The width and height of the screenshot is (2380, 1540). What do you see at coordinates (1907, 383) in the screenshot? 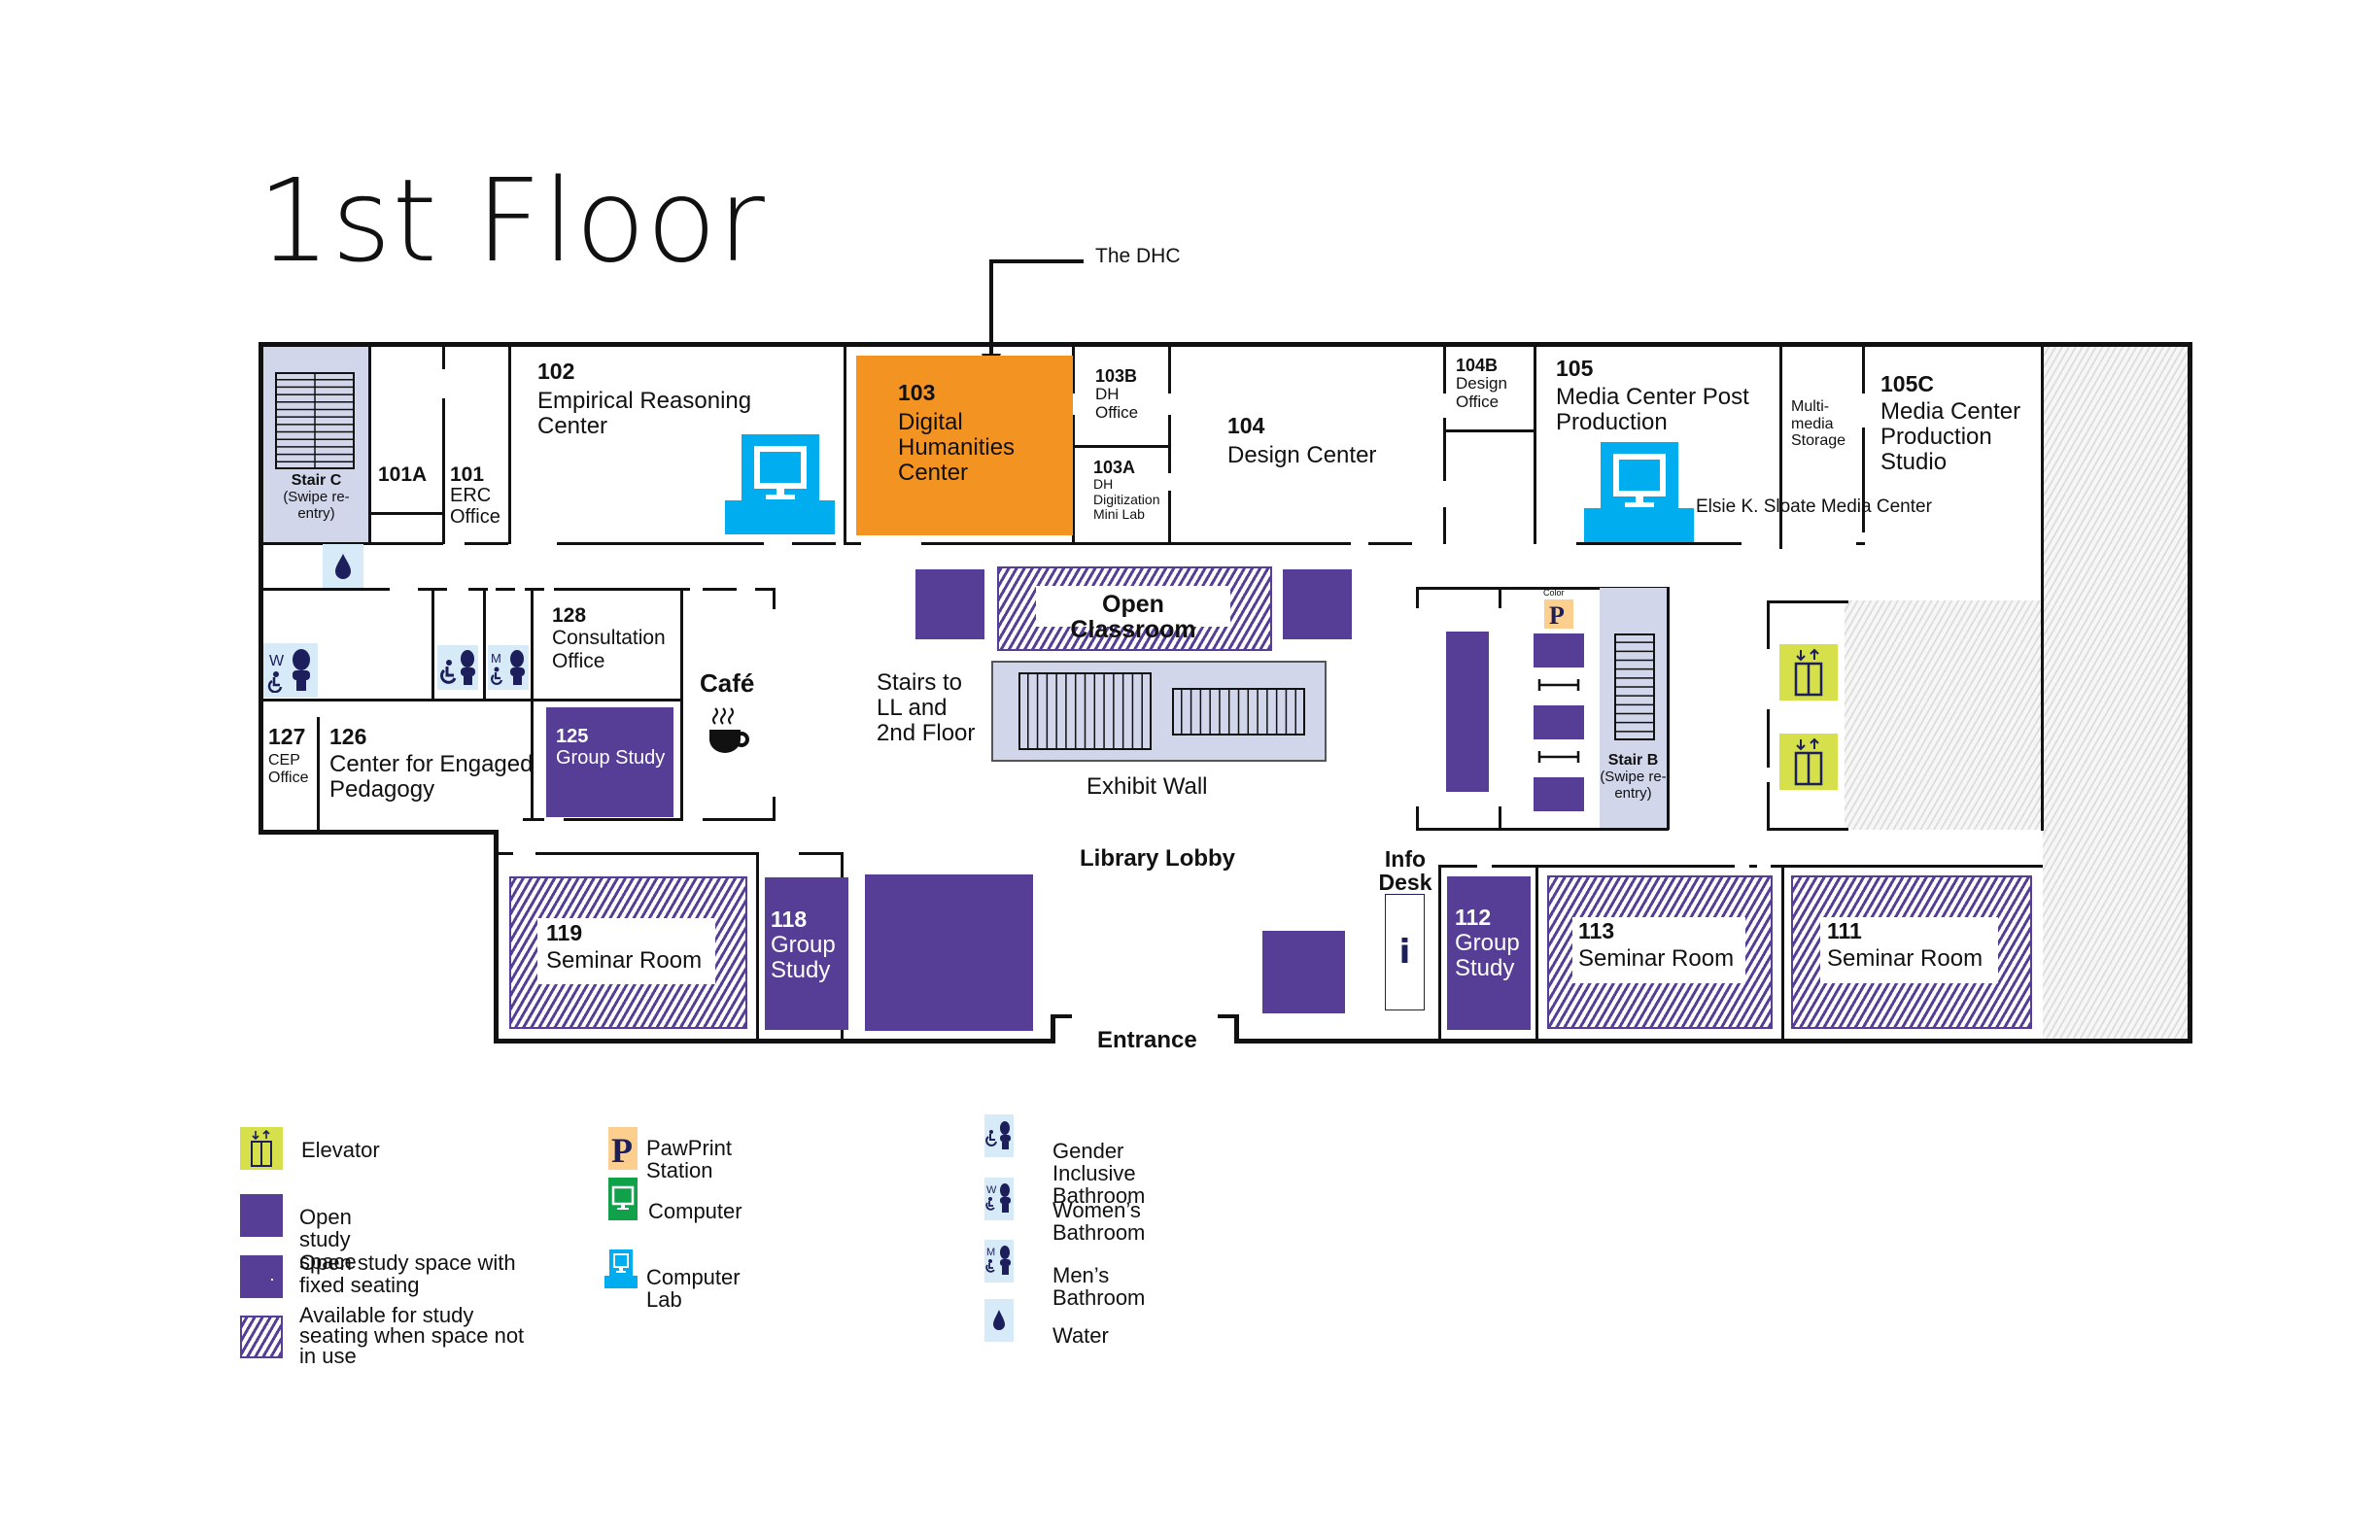
I see `room-105c-number: 105C` at bounding box center [1907, 383].